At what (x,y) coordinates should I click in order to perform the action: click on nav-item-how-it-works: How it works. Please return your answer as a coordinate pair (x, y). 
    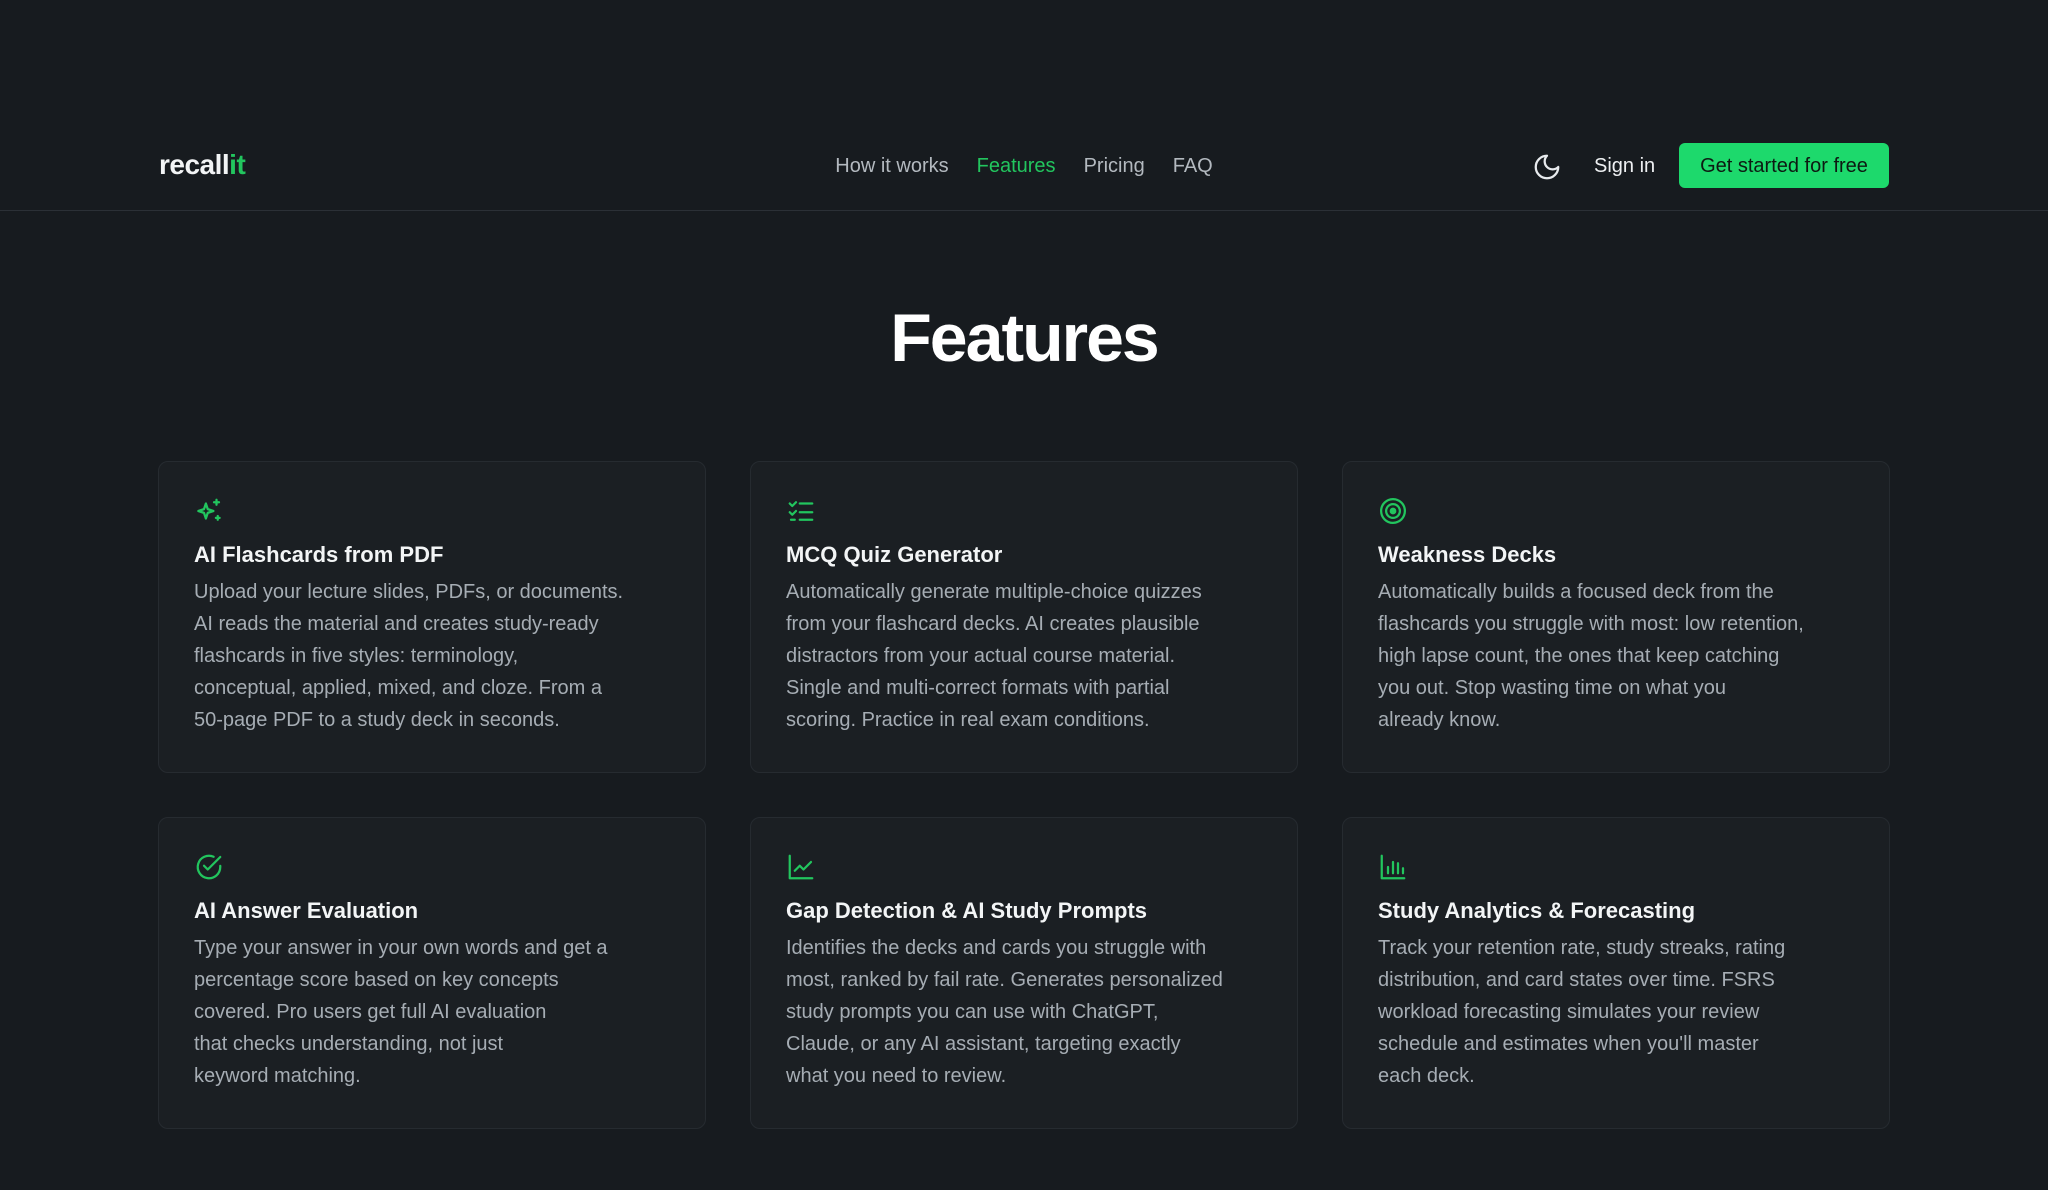
    Looking at the image, I should click on (891, 166).